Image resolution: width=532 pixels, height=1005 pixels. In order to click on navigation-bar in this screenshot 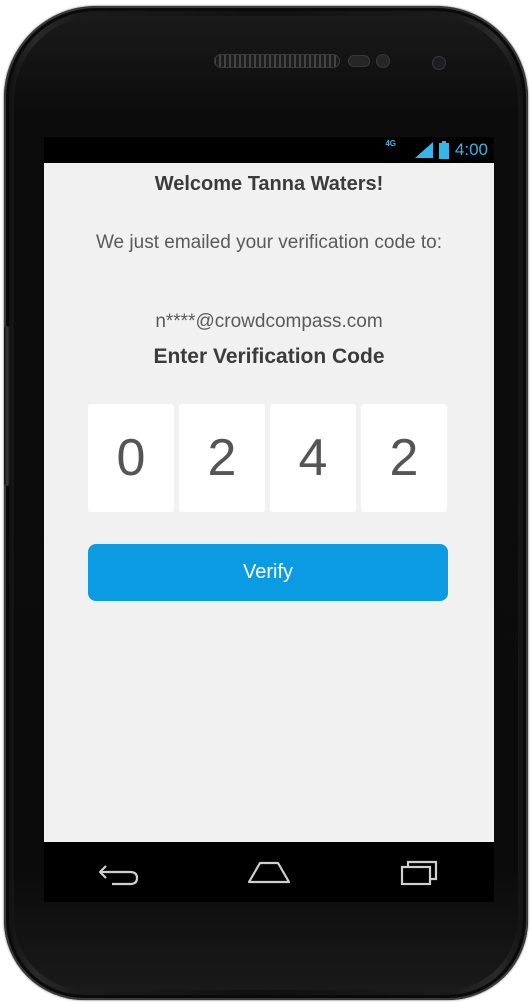, I will do `click(269, 872)`.